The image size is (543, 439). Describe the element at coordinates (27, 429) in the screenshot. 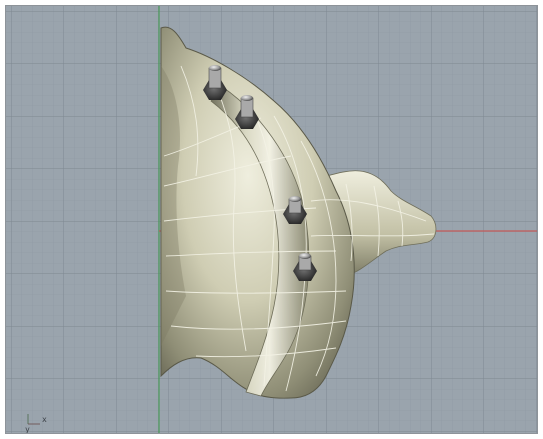

I see `axis-icon-y-label: y` at that location.